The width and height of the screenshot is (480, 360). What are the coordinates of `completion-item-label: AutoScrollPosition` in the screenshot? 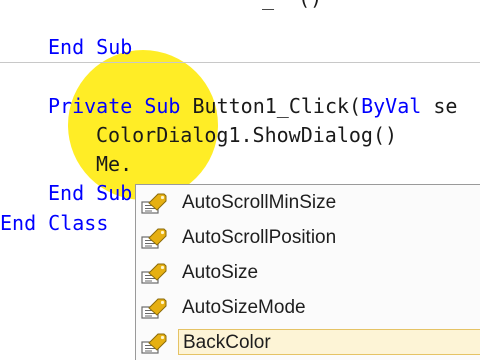 It's located at (259, 237).